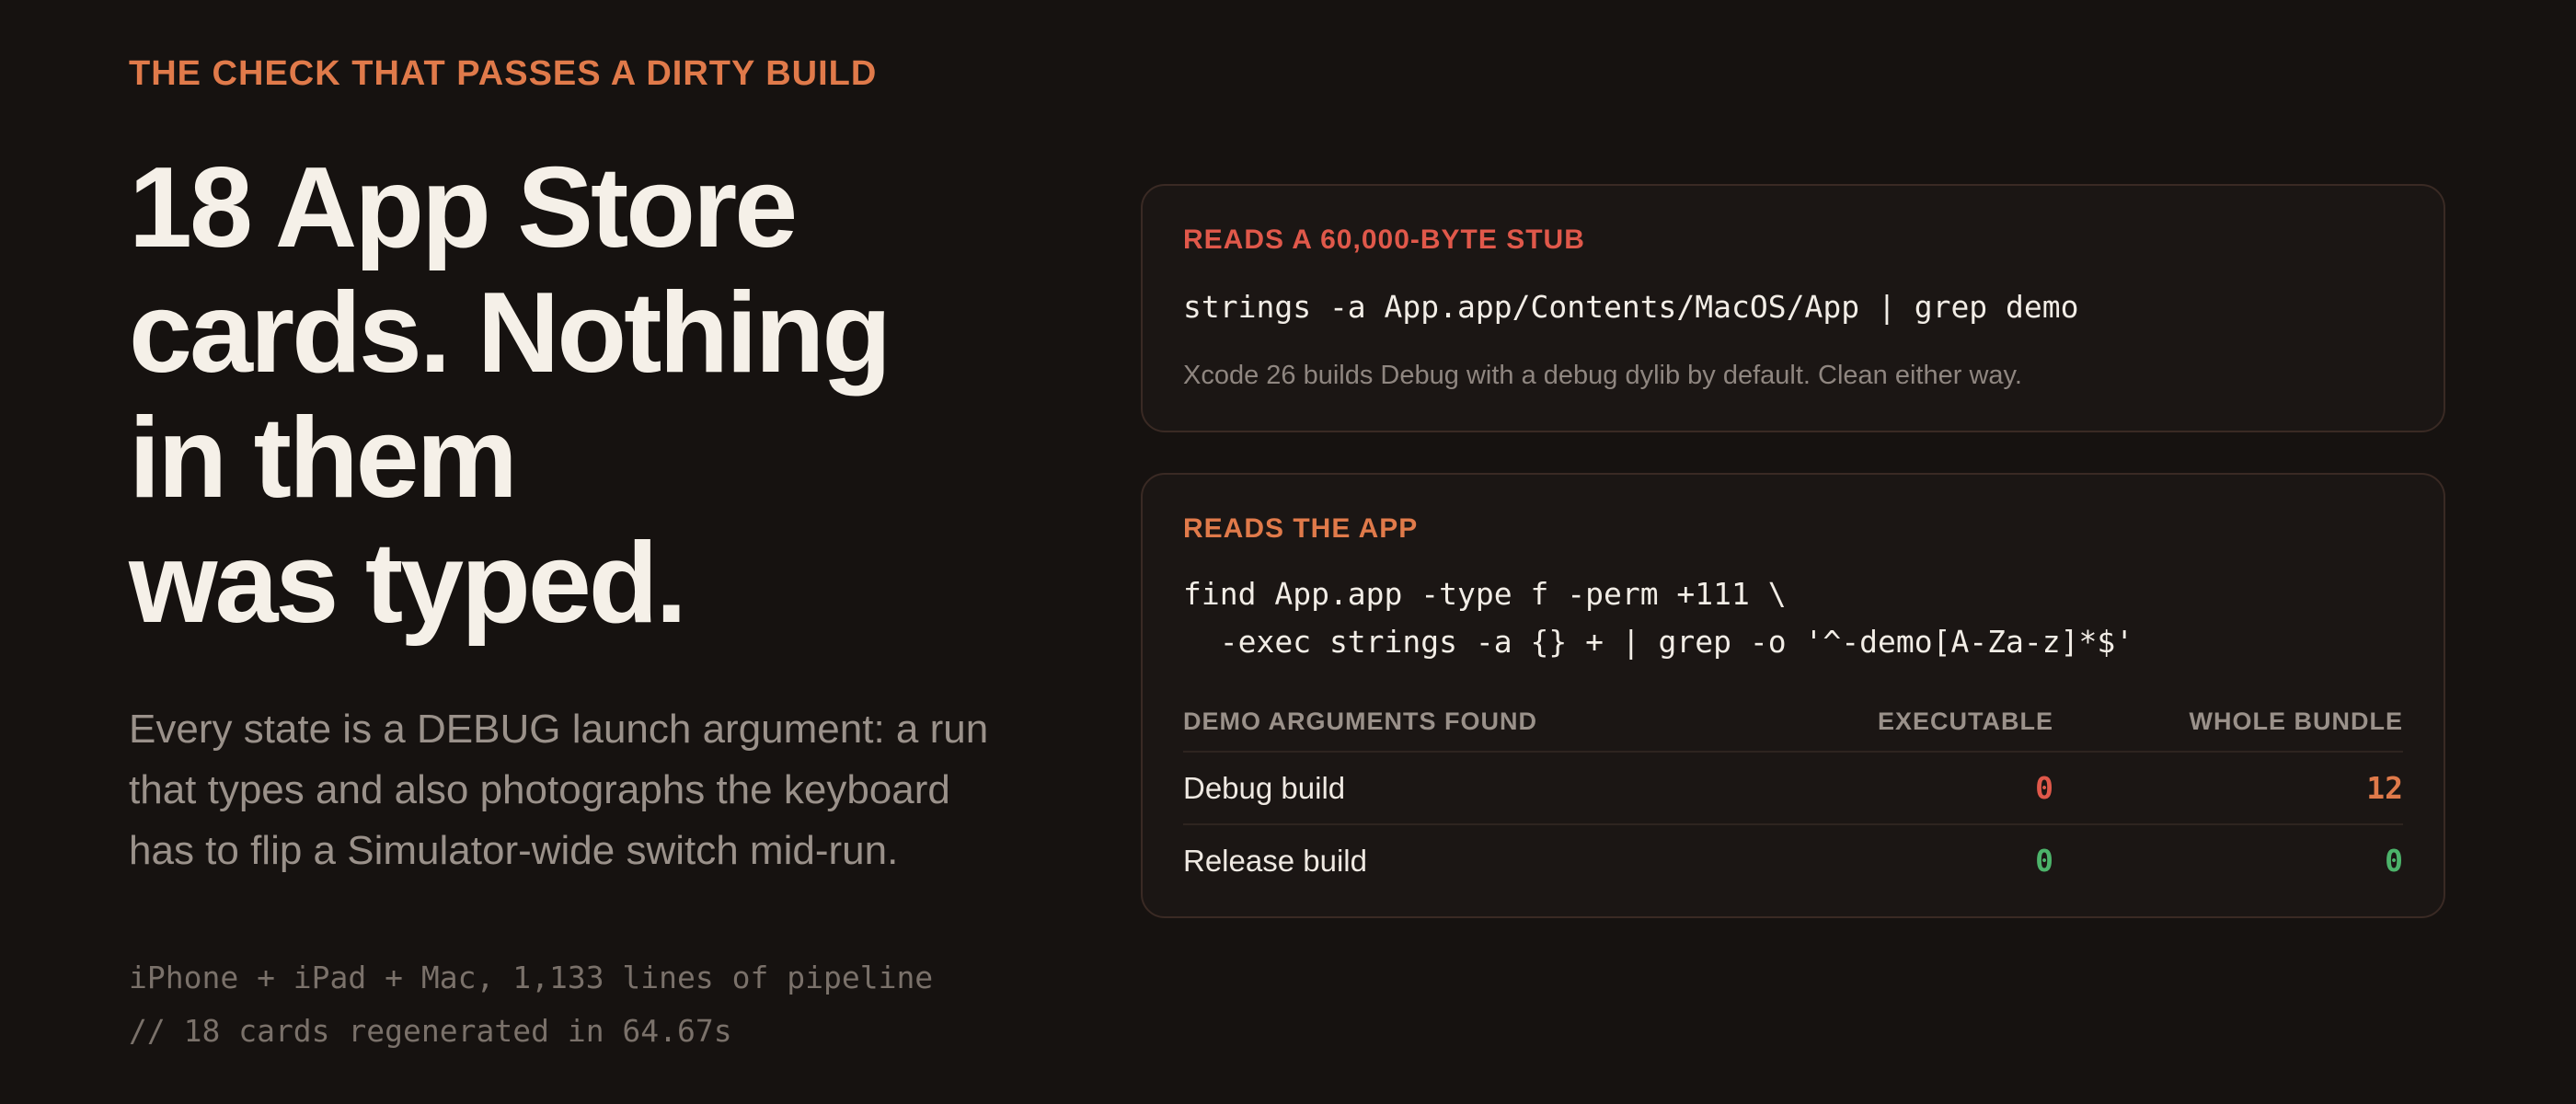 The image size is (2576, 1104). I want to click on column-header: DEMO ARGUMENTS FOUND, so click(1360, 721).